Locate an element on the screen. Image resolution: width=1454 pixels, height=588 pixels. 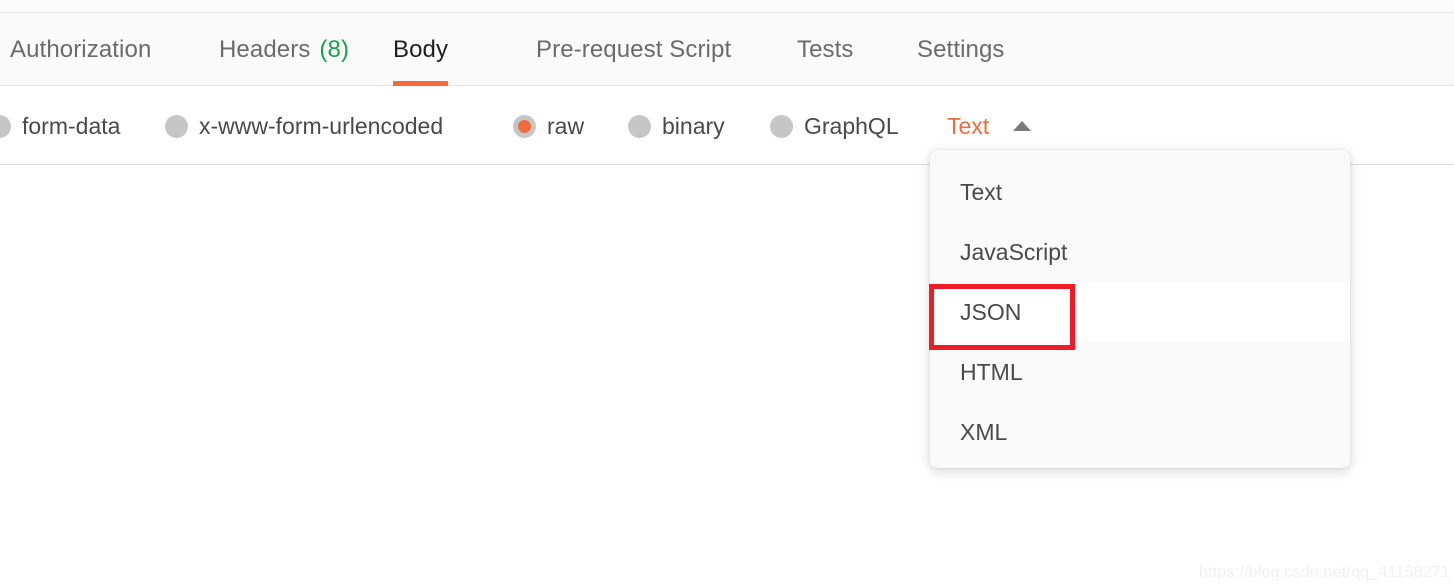
radio-graphql-label: GraphQL is located at coordinates (851, 125).